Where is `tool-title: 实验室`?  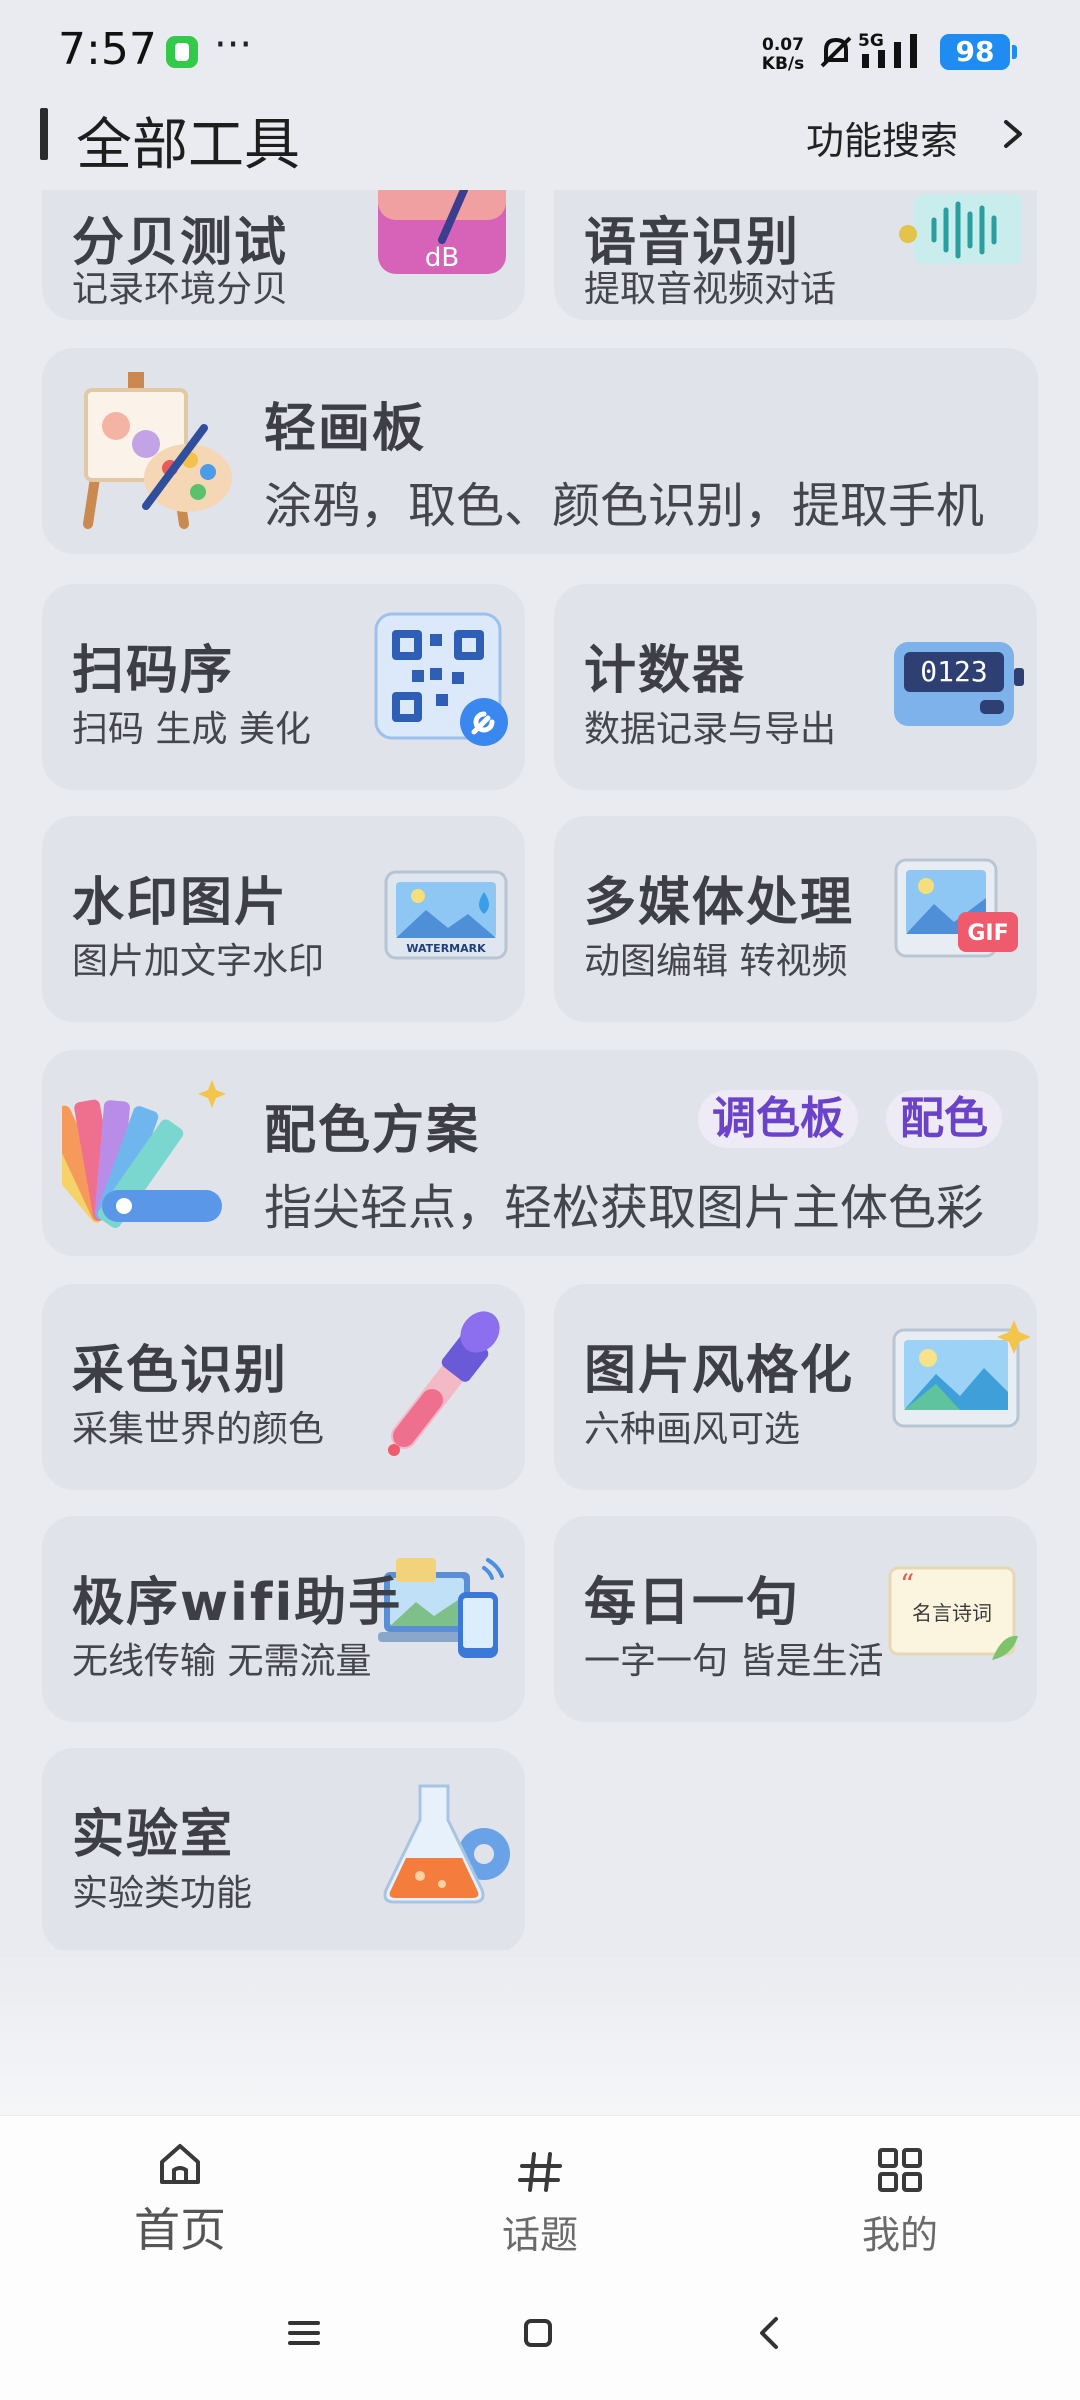 tool-title: 实验室 is located at coordinates (153, 1835).